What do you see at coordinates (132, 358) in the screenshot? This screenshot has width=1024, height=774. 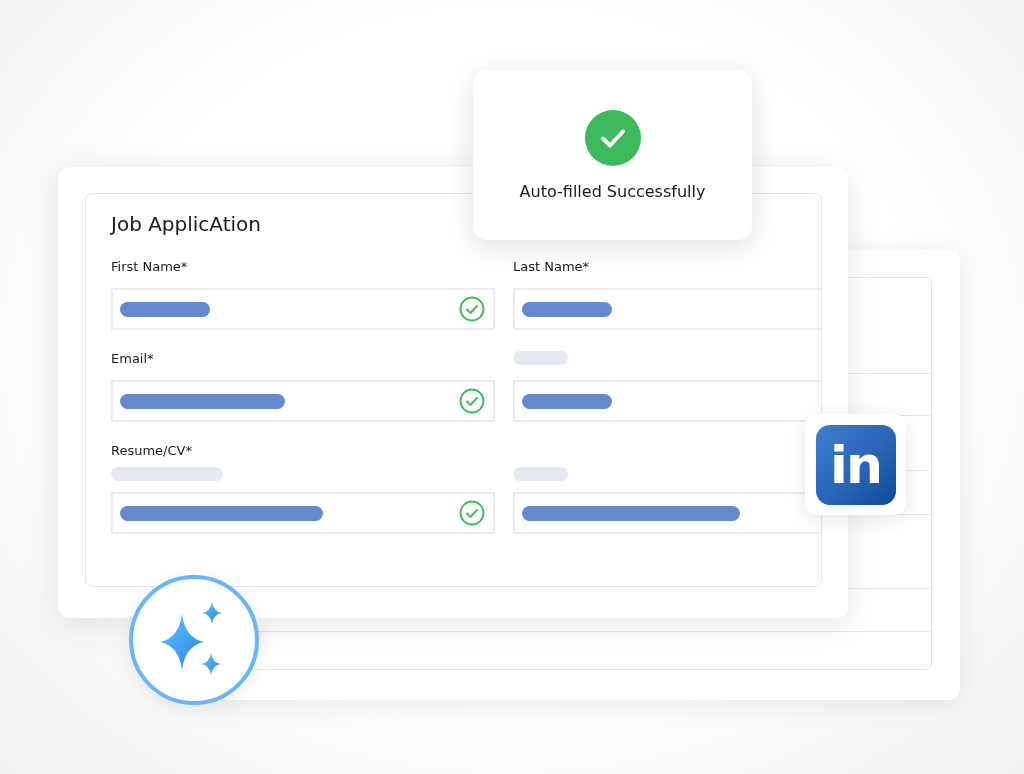 I see `field-label: Email*` at bounding box center [132, 358].